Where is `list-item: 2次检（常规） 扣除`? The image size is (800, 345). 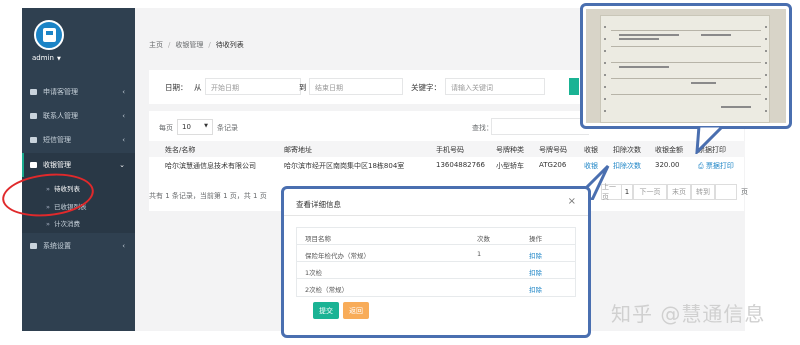 list-item: 2次检（常规） 扣除 is located at coordinates (436, 287).